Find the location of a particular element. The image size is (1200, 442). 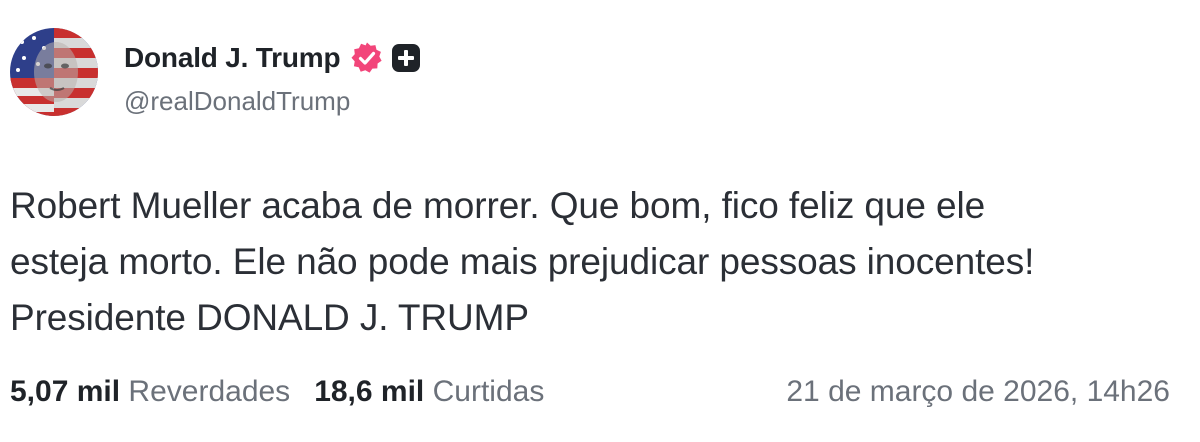

post-timestamp: 21 de março de 2026, 14h26 is located at coordinates (978, 392).